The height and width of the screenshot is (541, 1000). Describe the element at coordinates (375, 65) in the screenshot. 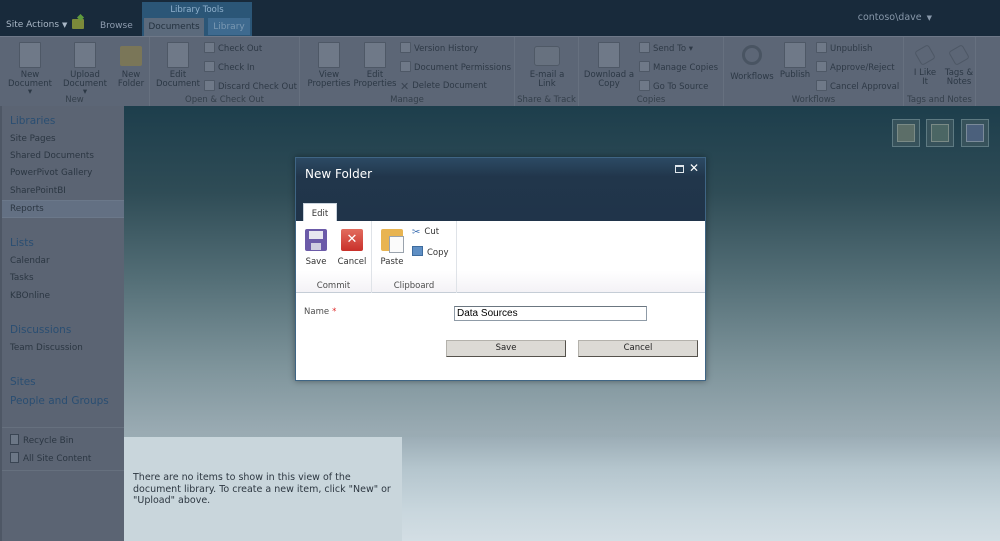

I see `edit-properties-button: Edit Properties` at that location.